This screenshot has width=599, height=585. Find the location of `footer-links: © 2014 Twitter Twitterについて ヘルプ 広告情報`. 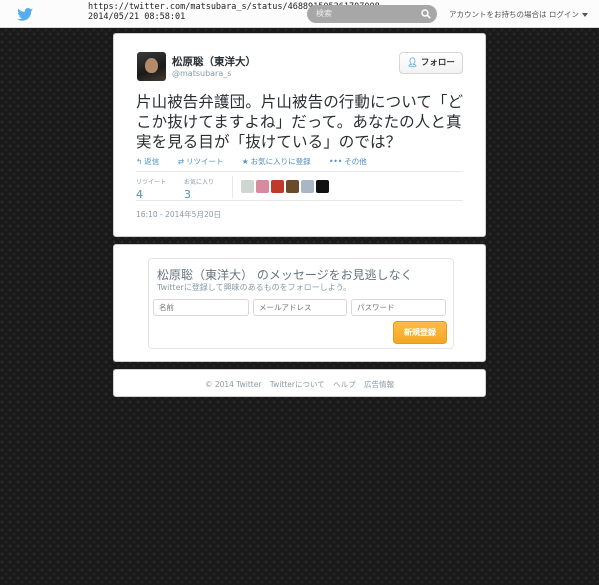

footer-links: © 2014 Twitter Twitterについて ヘルプ 広告情報 is located at coordinates (299, 384).